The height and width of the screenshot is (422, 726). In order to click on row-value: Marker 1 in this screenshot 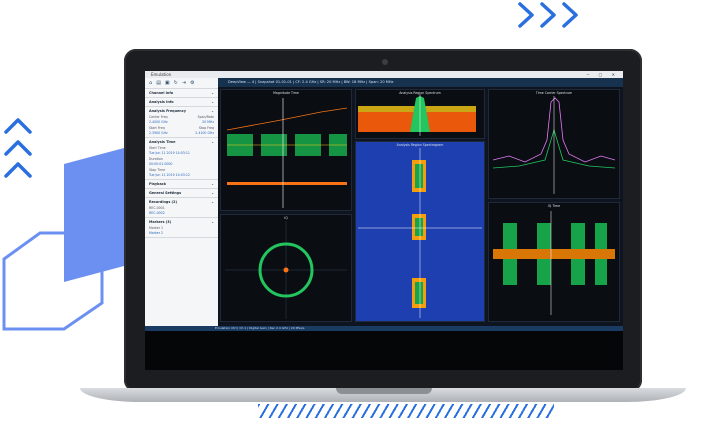, I will do `click(156, 227)`.